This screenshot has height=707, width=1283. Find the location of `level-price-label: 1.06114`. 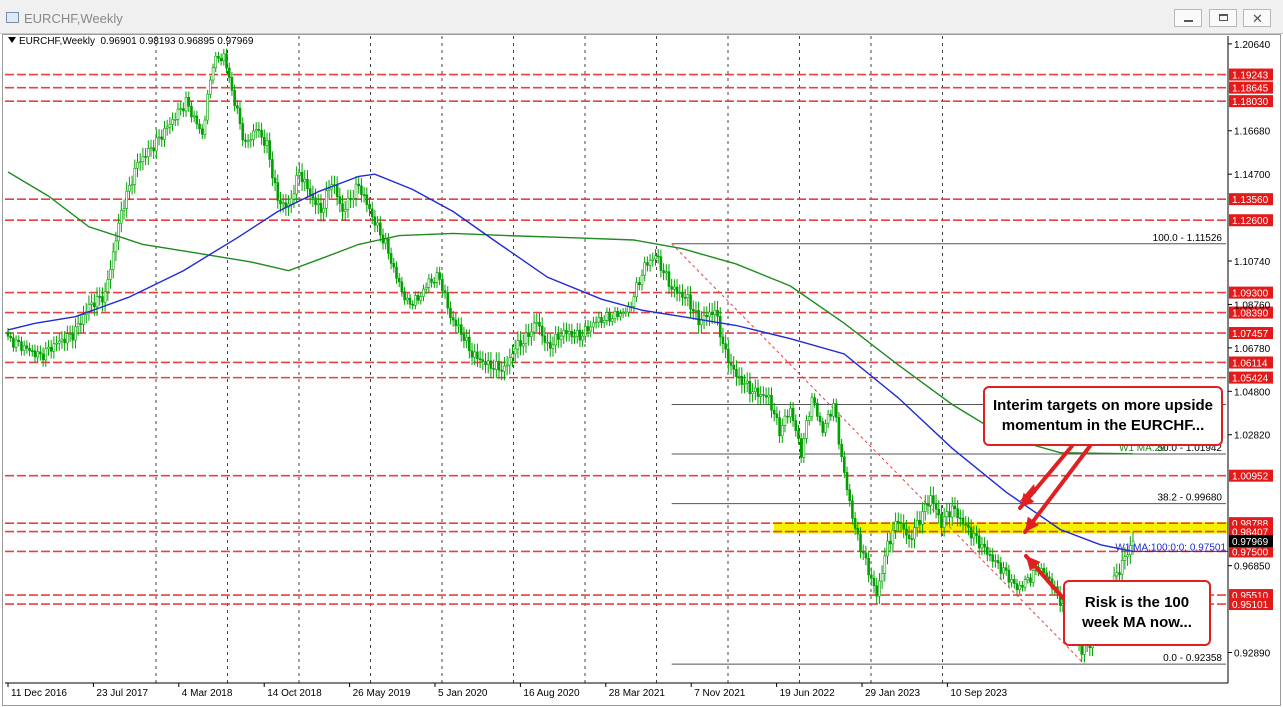

level-price-label: 1.06114 is located at coordinates (1250, 363).